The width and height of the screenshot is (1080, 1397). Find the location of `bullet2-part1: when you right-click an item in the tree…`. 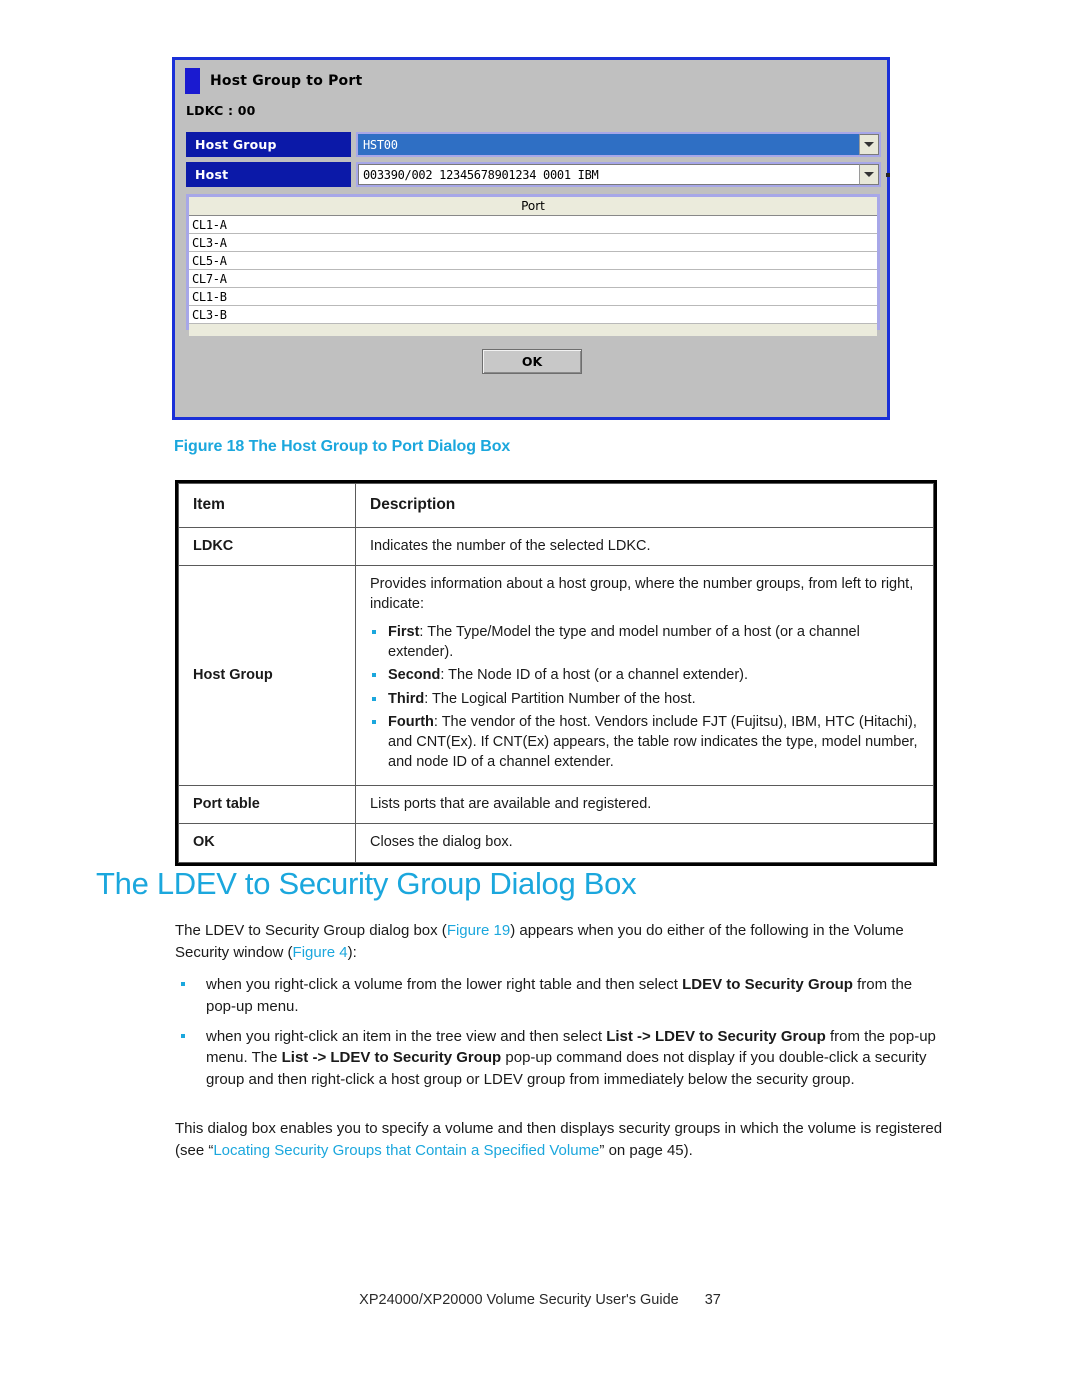

bullet2-part1: when you right-click an item in the tree… is located at coordinates (406, 1036).